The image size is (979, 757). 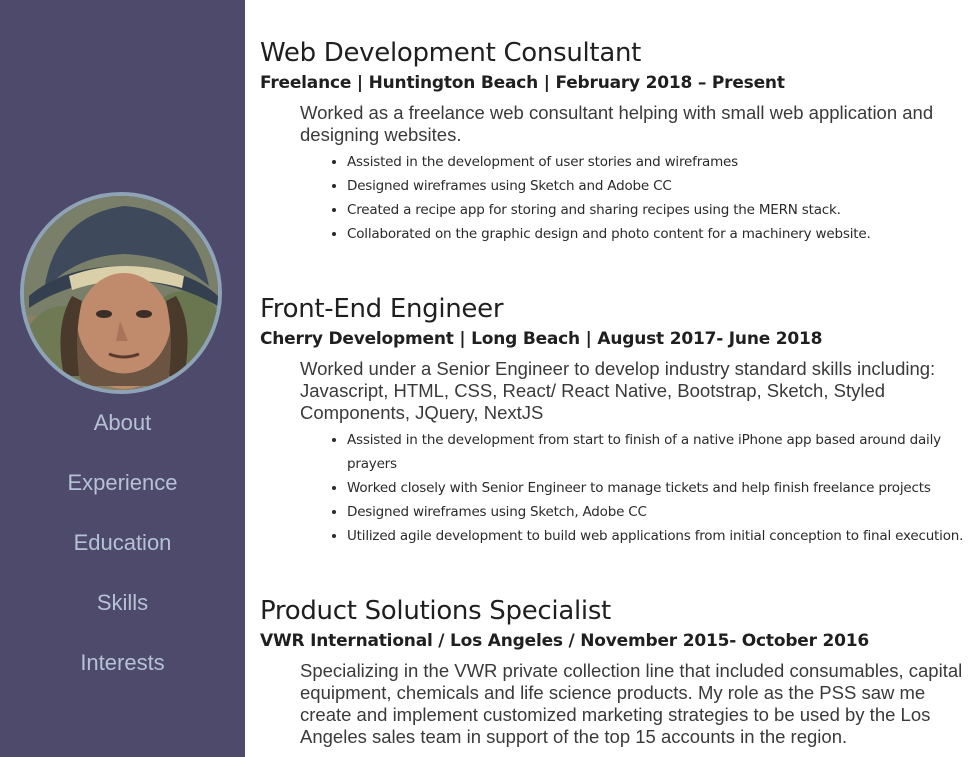 I want to click on nav-item-skills: Skills, so click(x=122, y=610).